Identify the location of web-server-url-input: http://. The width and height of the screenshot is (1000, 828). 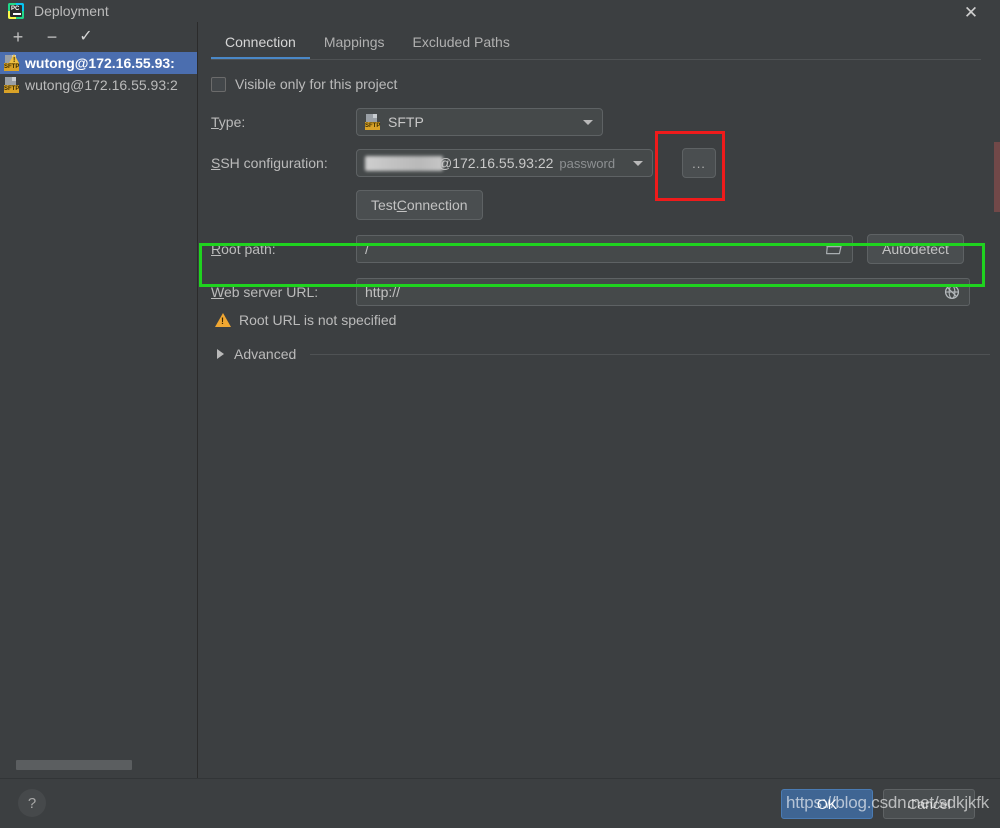
(663, 292).